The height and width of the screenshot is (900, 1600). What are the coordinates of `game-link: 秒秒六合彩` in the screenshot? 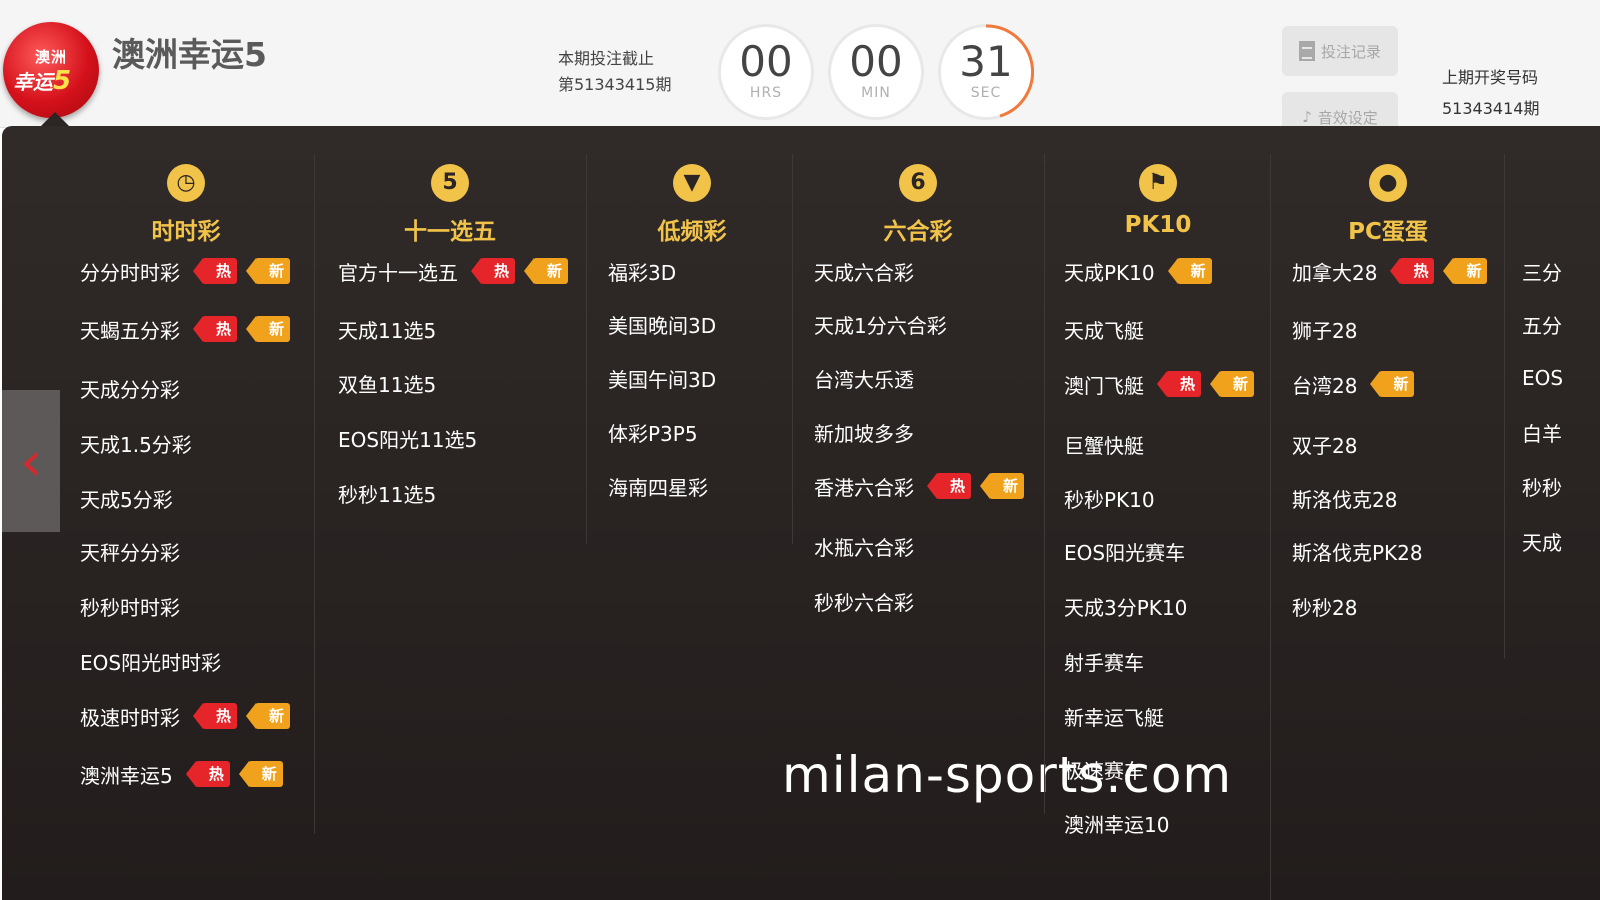 It's located at (864, 601).